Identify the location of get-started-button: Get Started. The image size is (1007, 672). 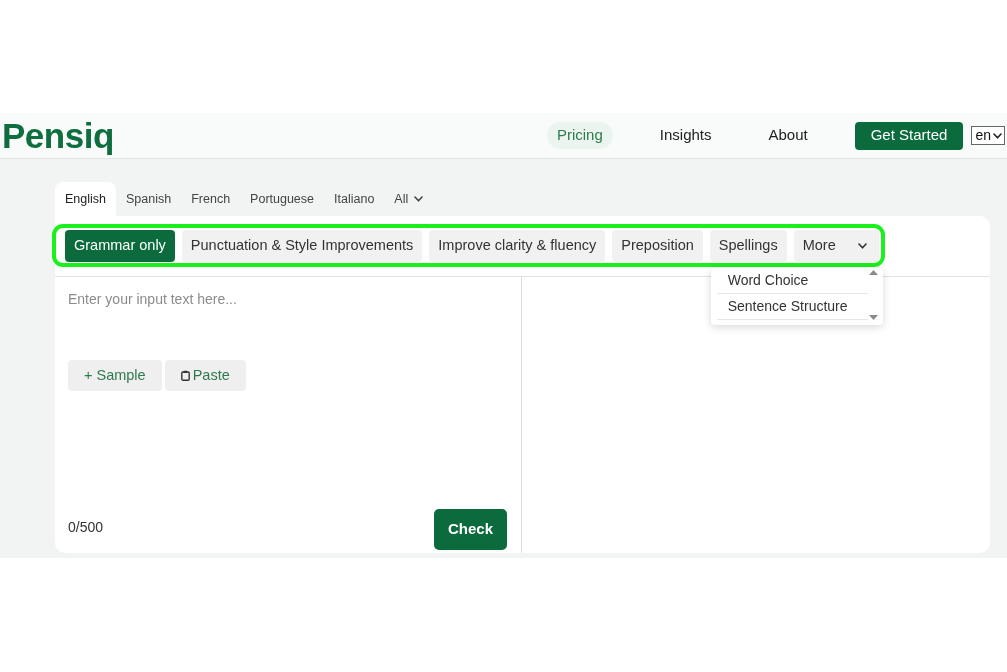
(909, 135).